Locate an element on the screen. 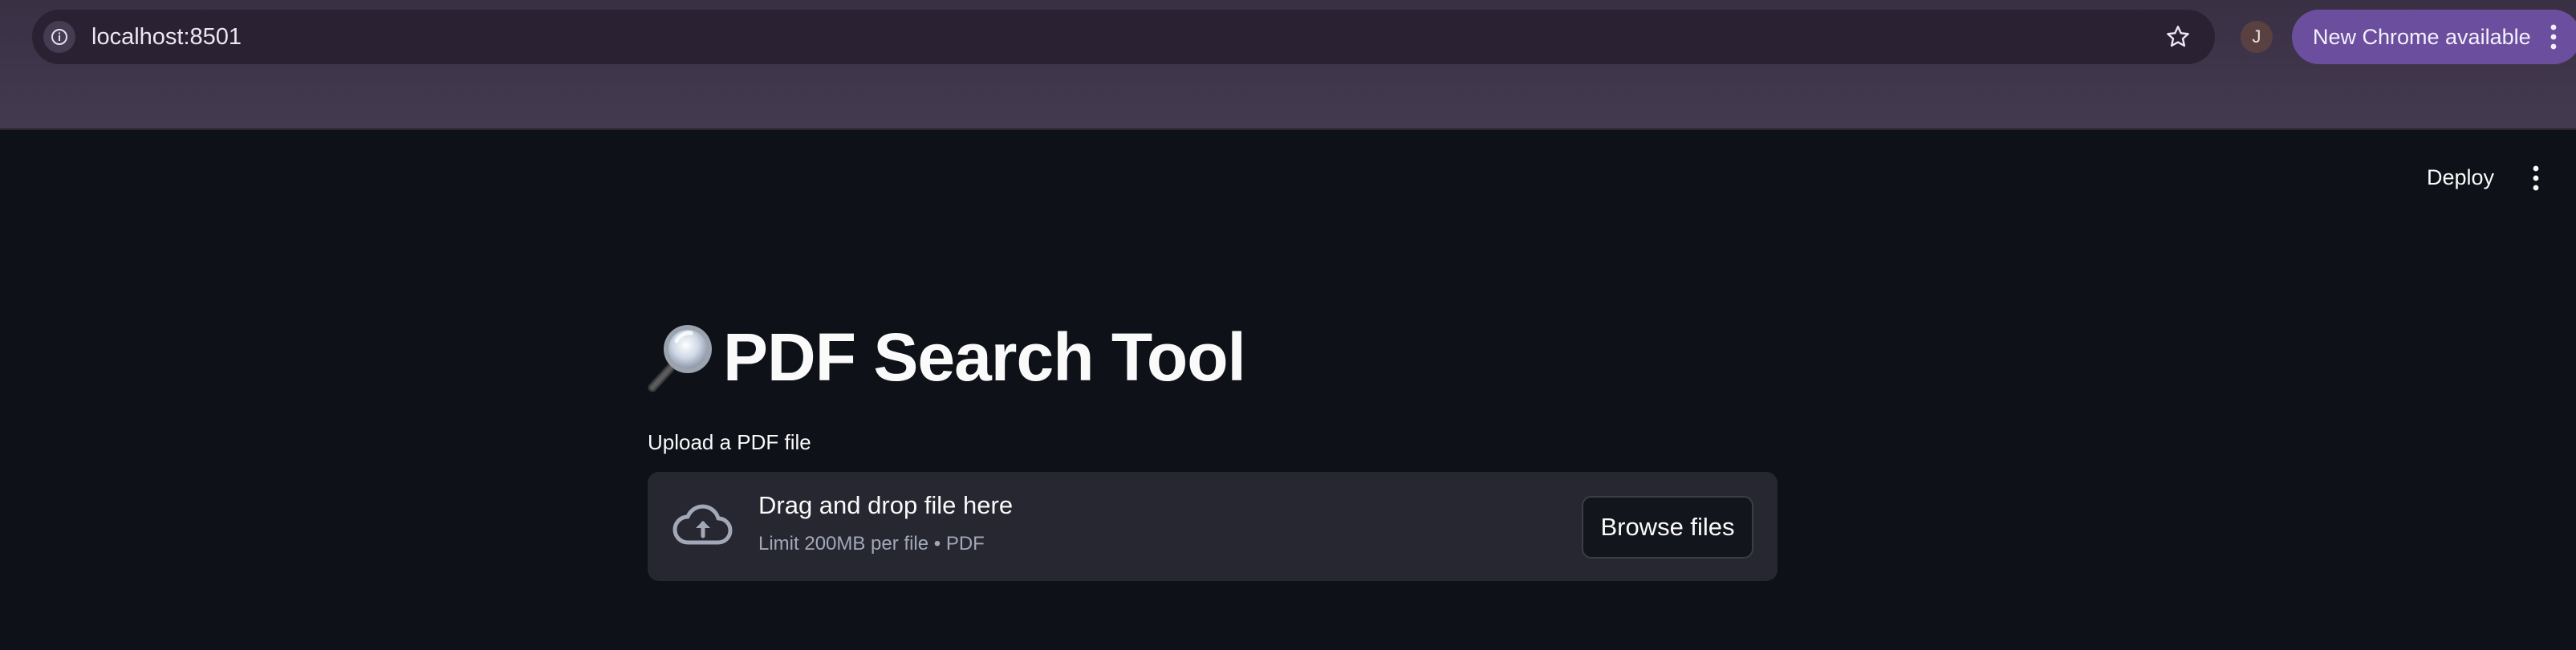 The image size is (2576, 650). url-text: localhost:8501 is located at coordinates (166, 37).